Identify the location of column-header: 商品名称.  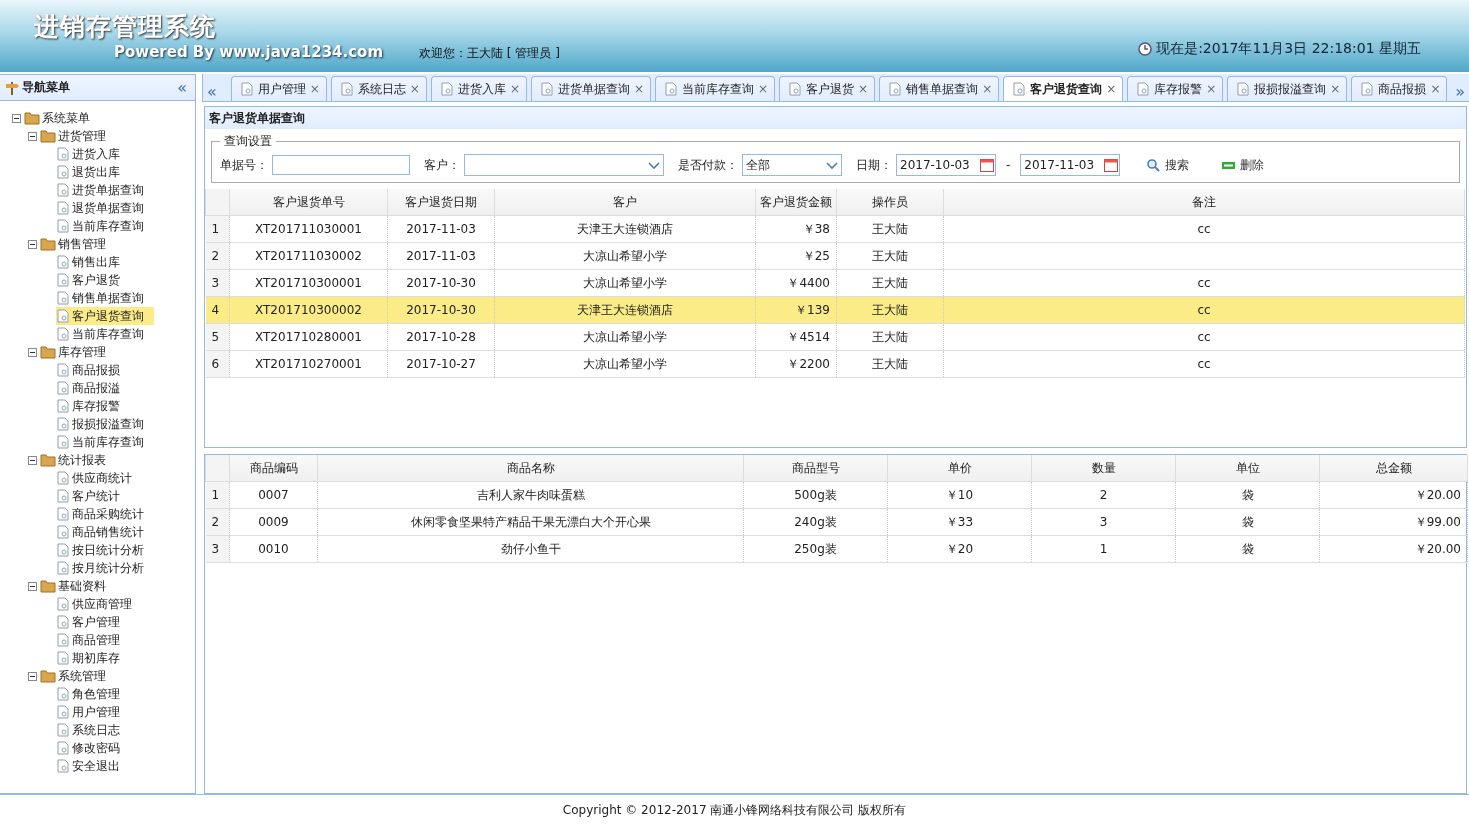
(530, 468).